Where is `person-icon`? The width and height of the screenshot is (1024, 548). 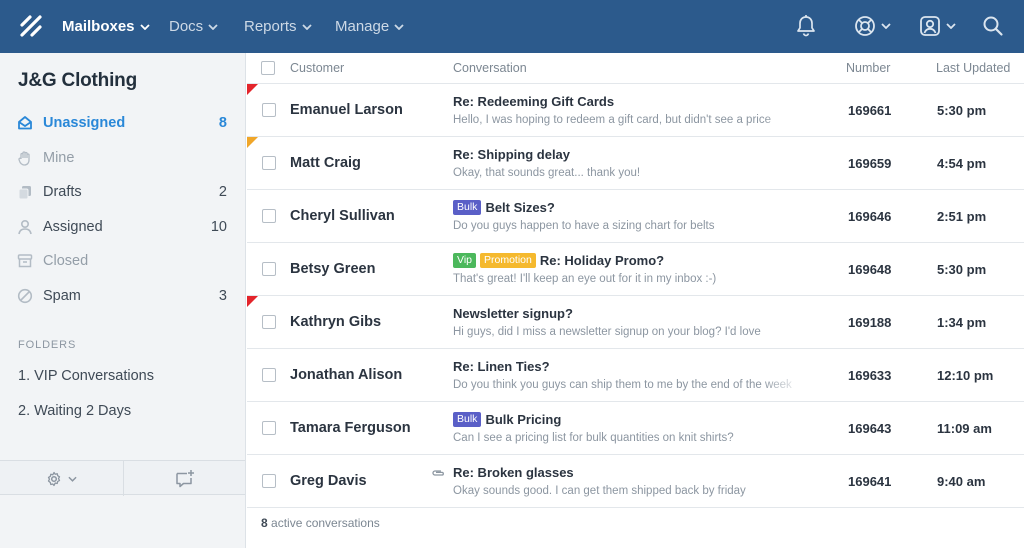 person-icon is located at coordinates (25, 227).